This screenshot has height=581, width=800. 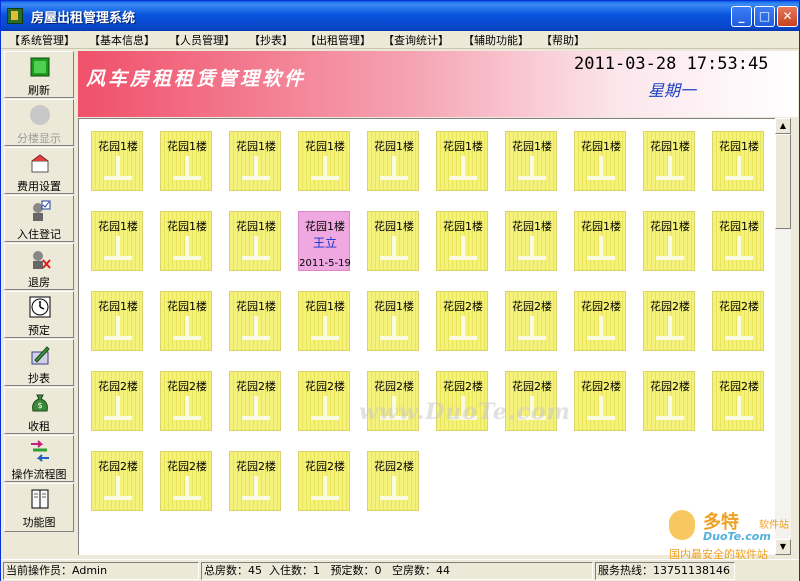 What do you see at coordinates (39, 410) in the screenshot?
I see `collect-rent-button: $ 收租` at bounding box center [39, 410].